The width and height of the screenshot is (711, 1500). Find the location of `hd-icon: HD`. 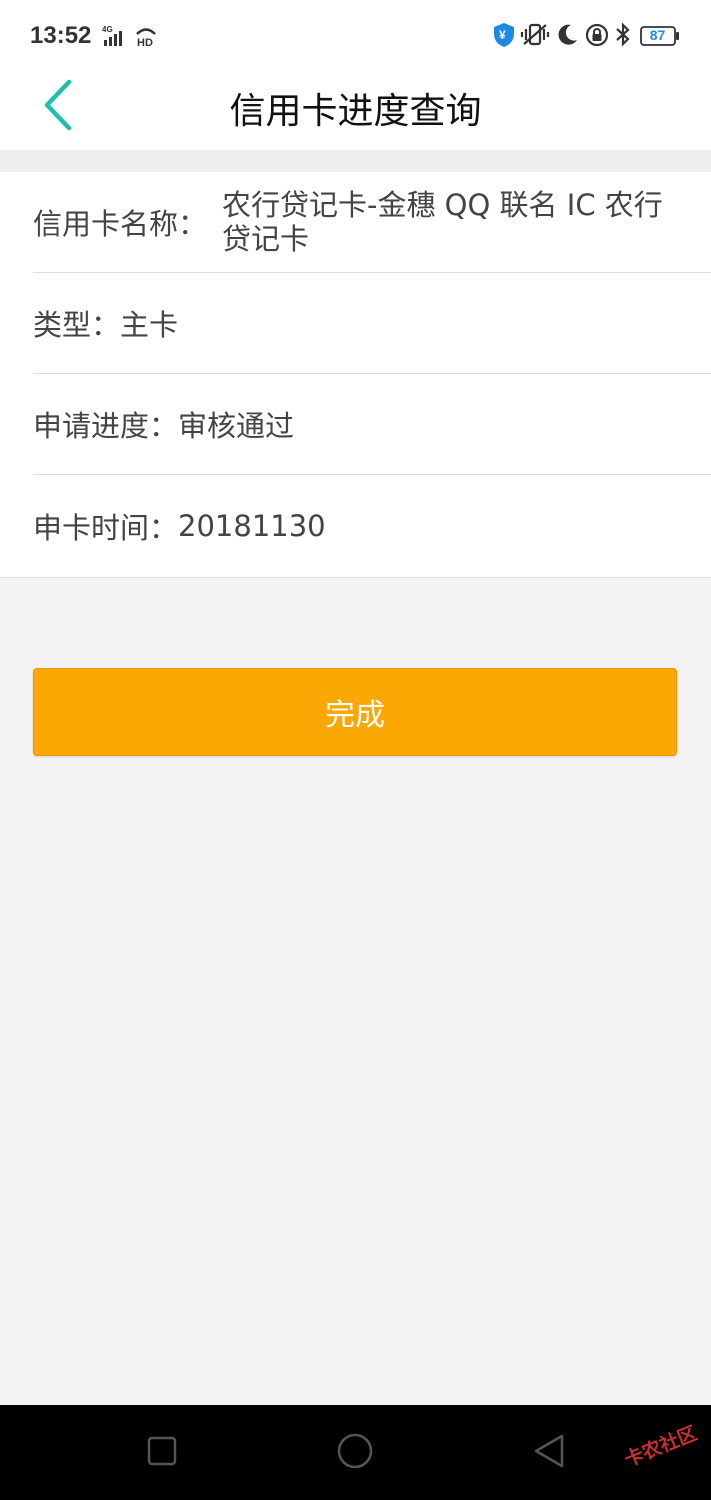

hd-icon: HD is located at coordinates (146, 38).